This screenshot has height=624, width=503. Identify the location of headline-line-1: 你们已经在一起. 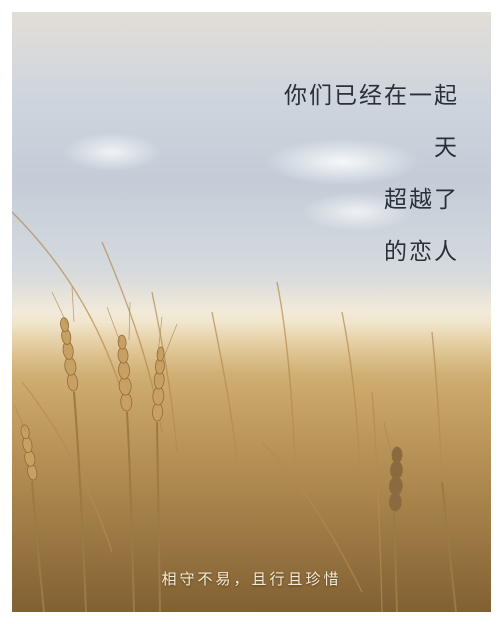
(371, 96).